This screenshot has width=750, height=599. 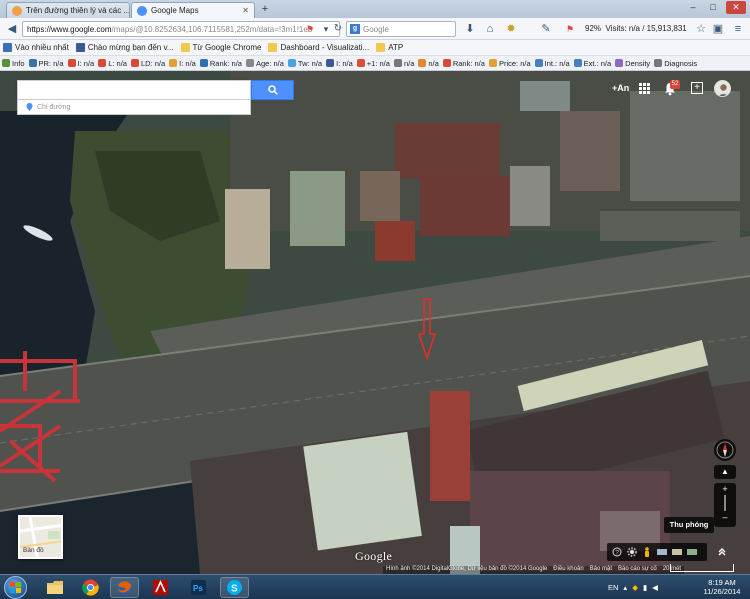 What do you see at coordinates (490, 29) in the screenshot?
I see `home-icon: ⌂` at bounding box center [490, 29].